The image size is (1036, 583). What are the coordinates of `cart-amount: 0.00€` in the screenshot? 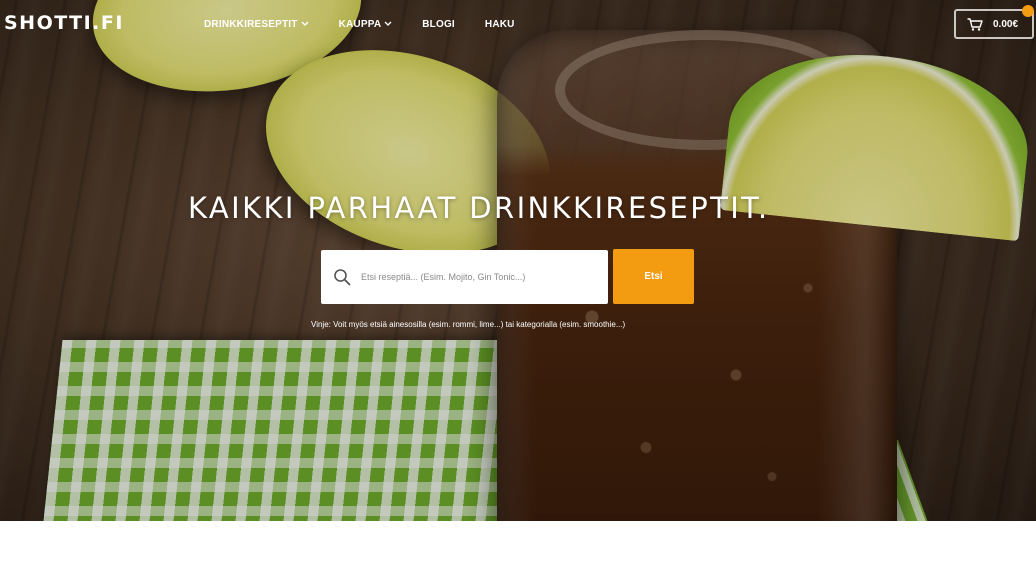 It's located at (1006, 24).